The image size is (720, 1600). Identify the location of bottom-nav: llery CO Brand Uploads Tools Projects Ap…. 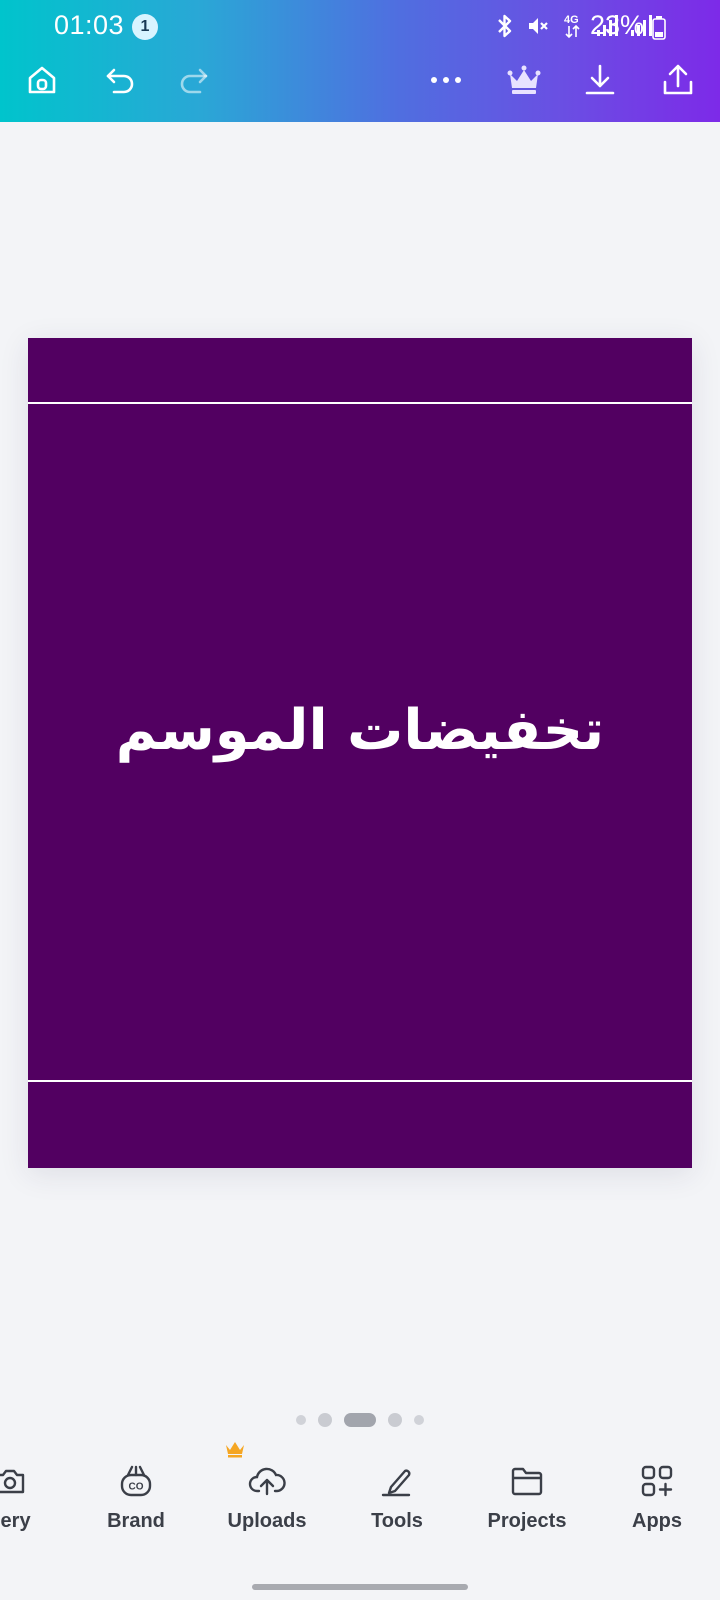
(360, 1510).